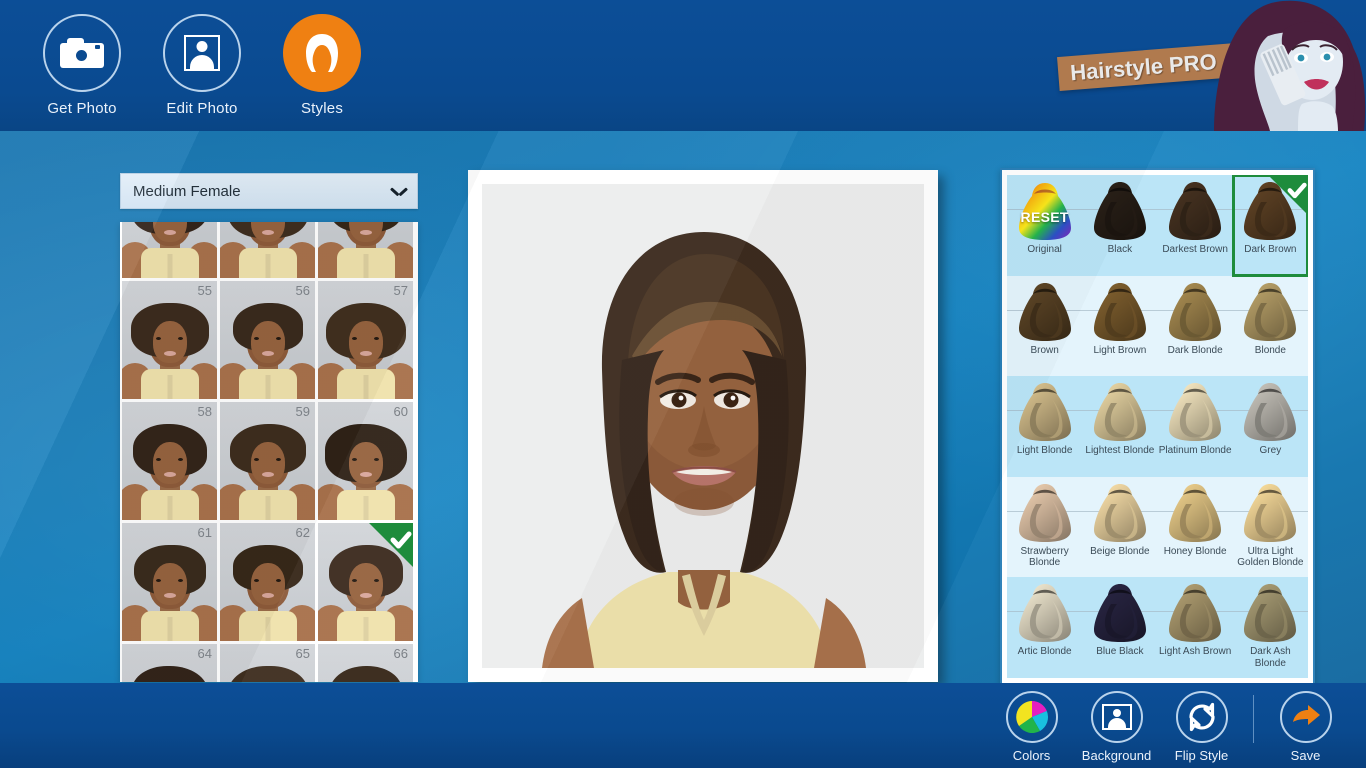 The height and width of the screenshot is (768, 1366). Describe the element at coordinates (1120, 451) in the screenshot. I see `color-label: Lightest Blonde` at that location.